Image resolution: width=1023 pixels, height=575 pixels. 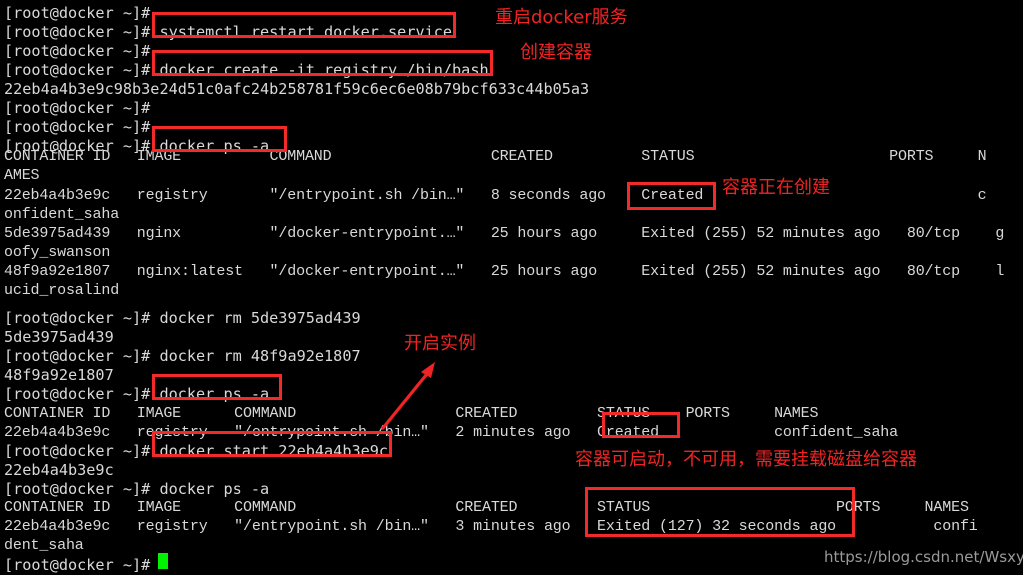 I want to click on terminal-cursor, so click(x=163, y=561).